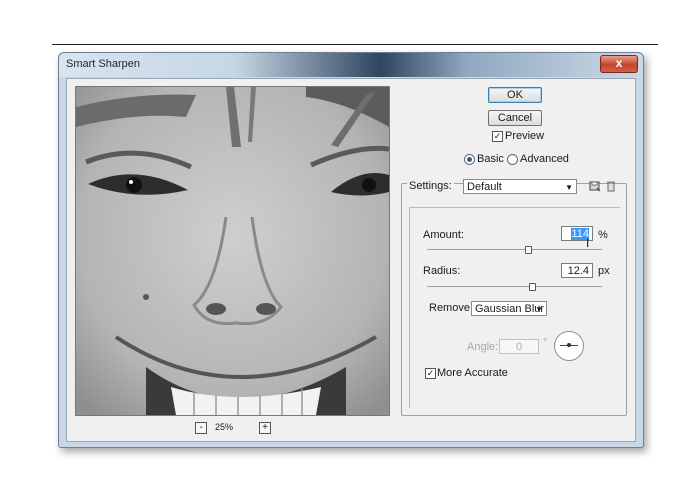 This screenshot has height=496, width=700. I want to click on angle-dial, so click(569, 346).